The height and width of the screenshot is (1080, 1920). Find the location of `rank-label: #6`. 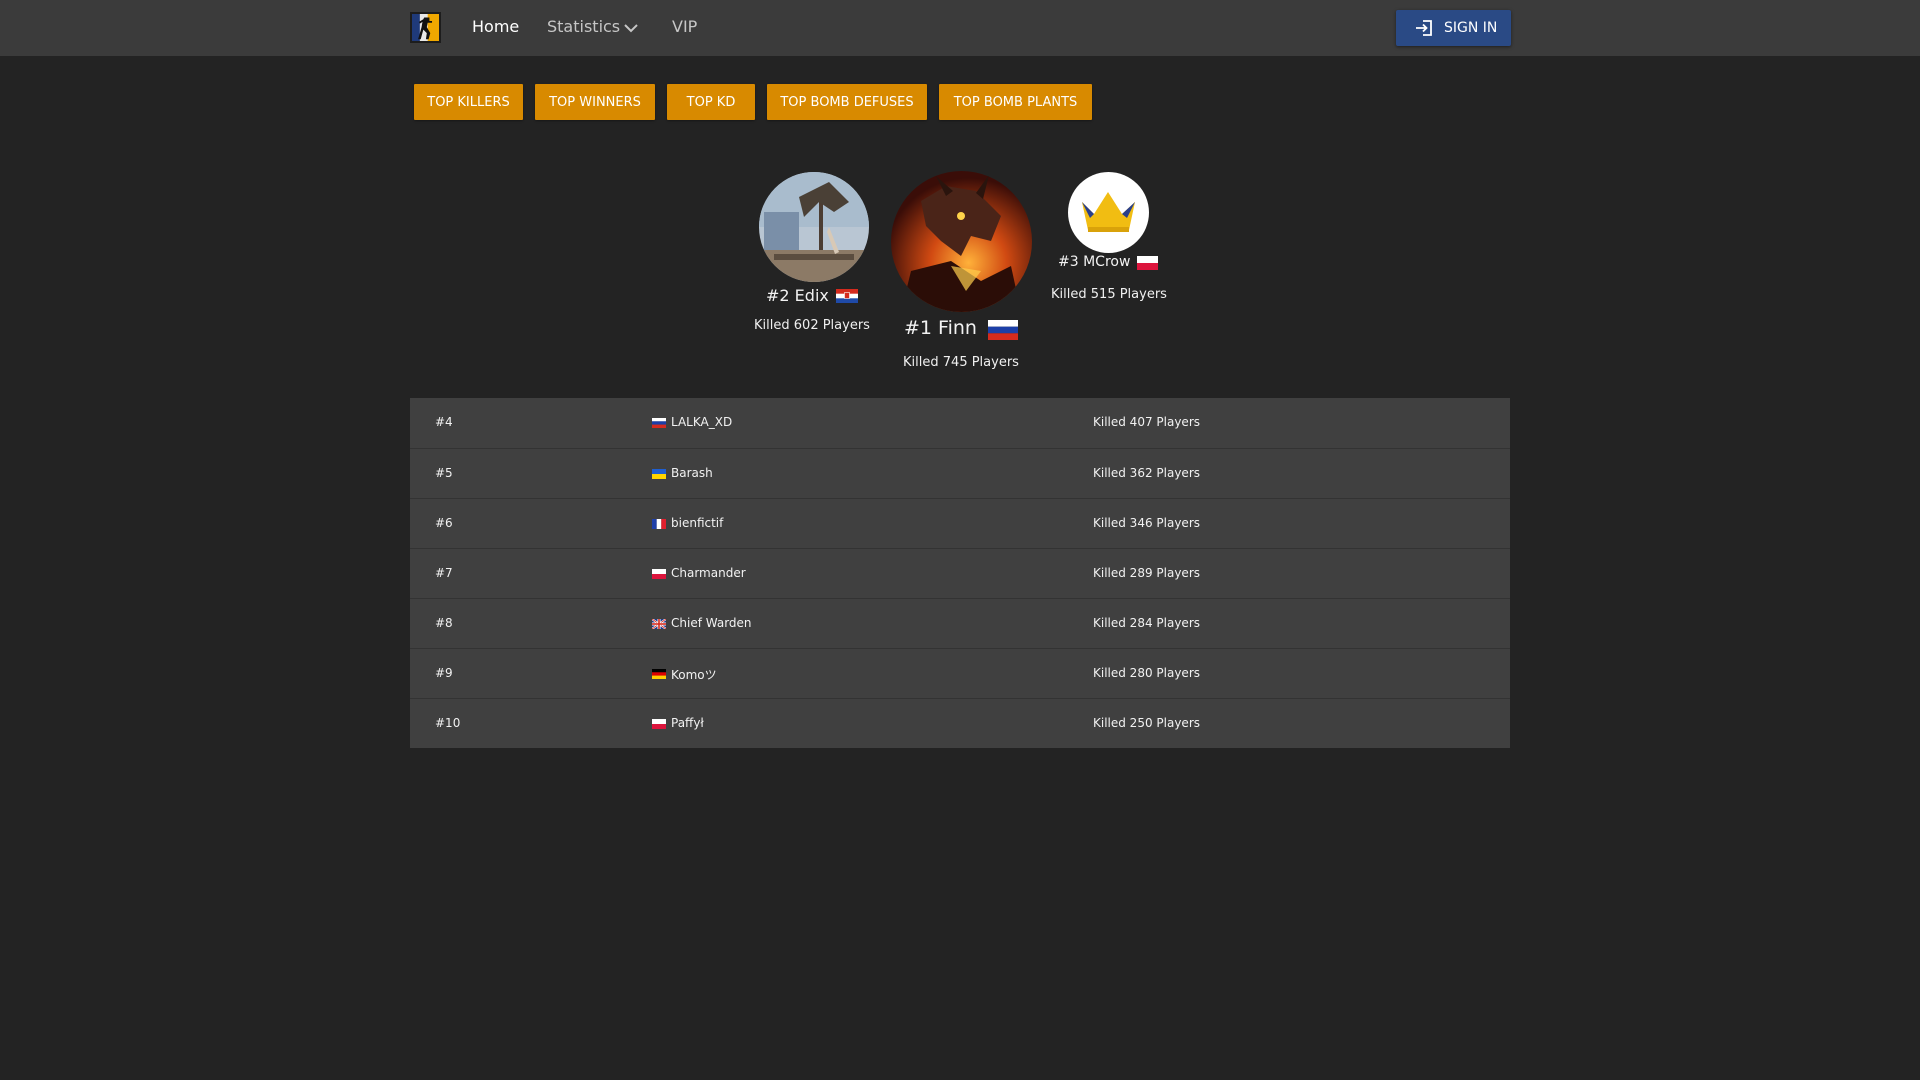

rank-label: #6 is located at coordinates (444, 523).